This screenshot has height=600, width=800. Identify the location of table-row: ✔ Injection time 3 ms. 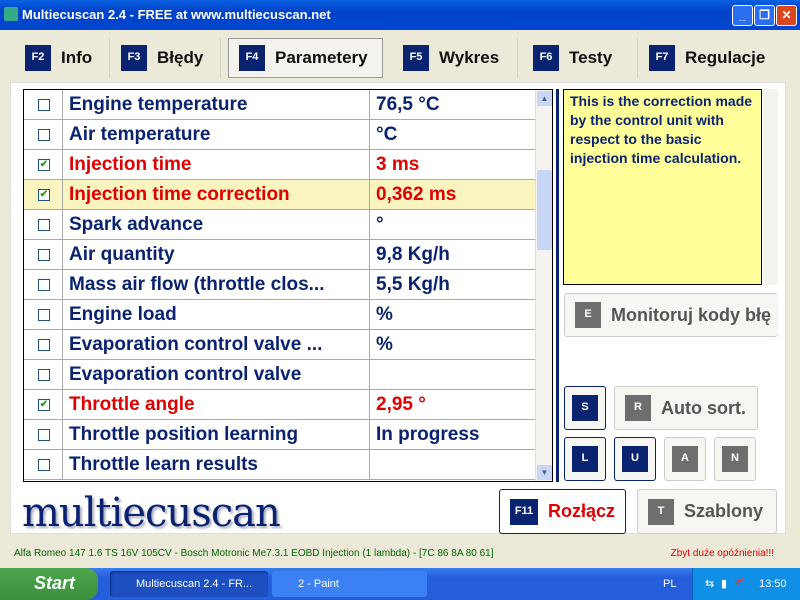
(280, 165).